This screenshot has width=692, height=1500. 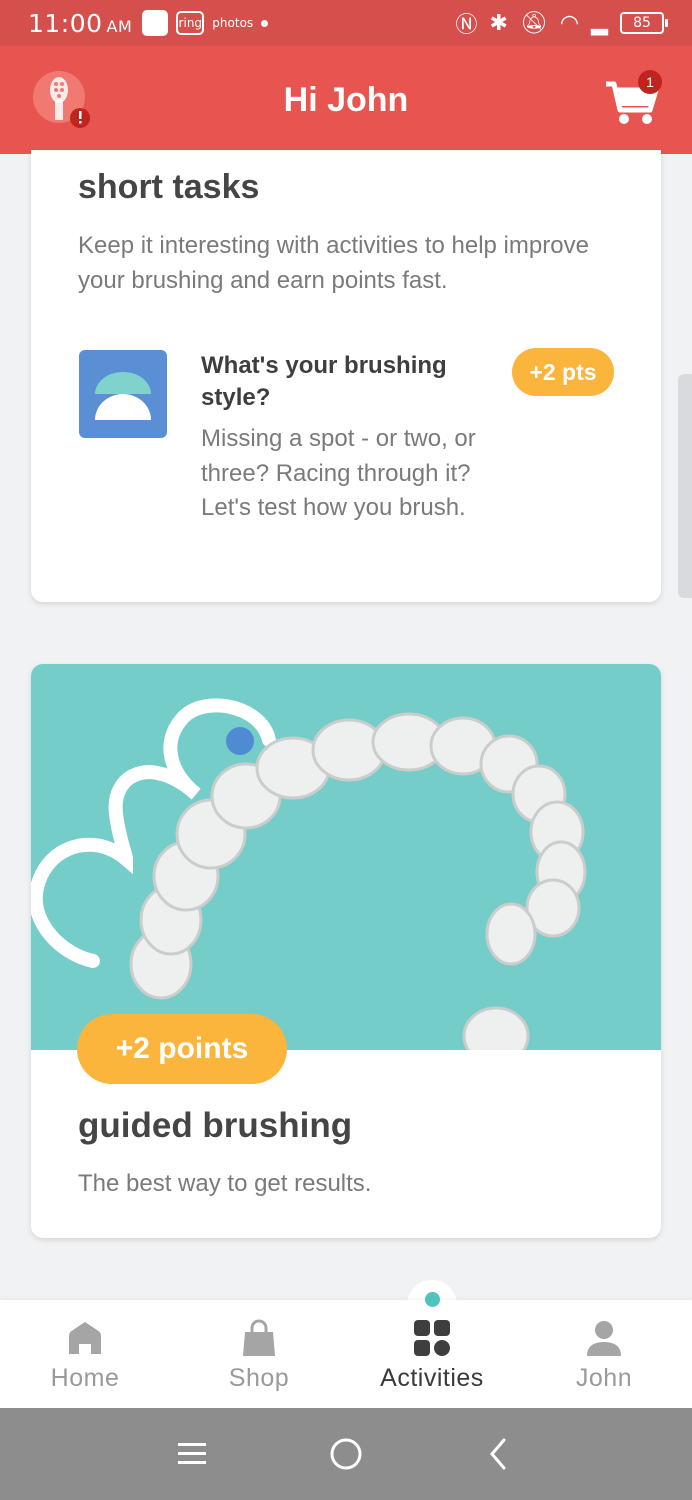 What do you see at coordinates (685, 486) in the screenshot?
I see `scrollbar` at bounding box center [685, 486].